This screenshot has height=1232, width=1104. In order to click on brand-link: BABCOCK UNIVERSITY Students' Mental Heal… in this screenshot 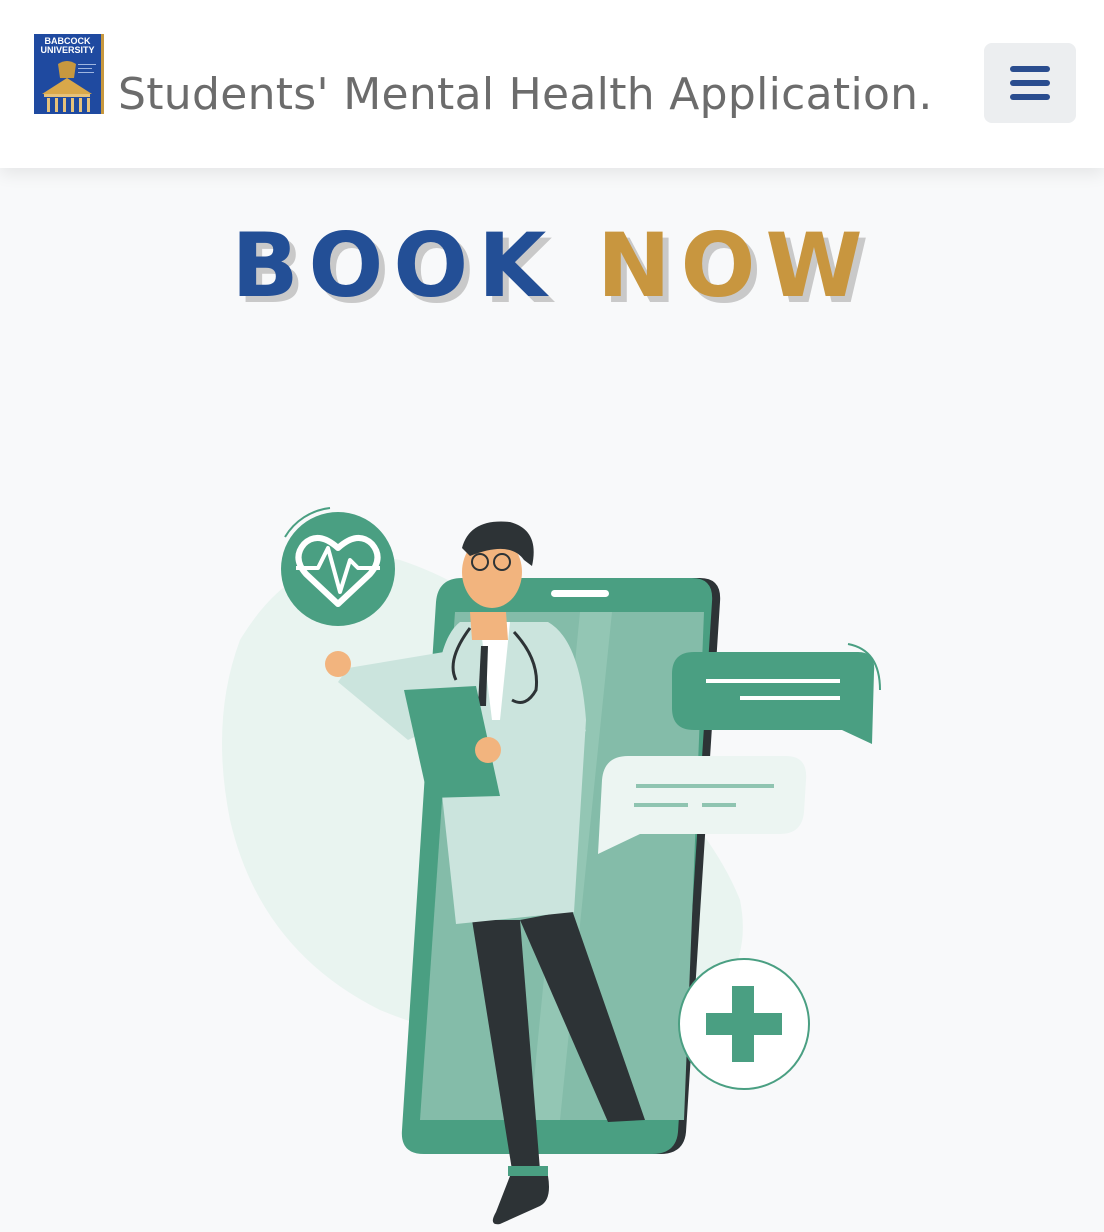, I will do `click(483, 77)`.